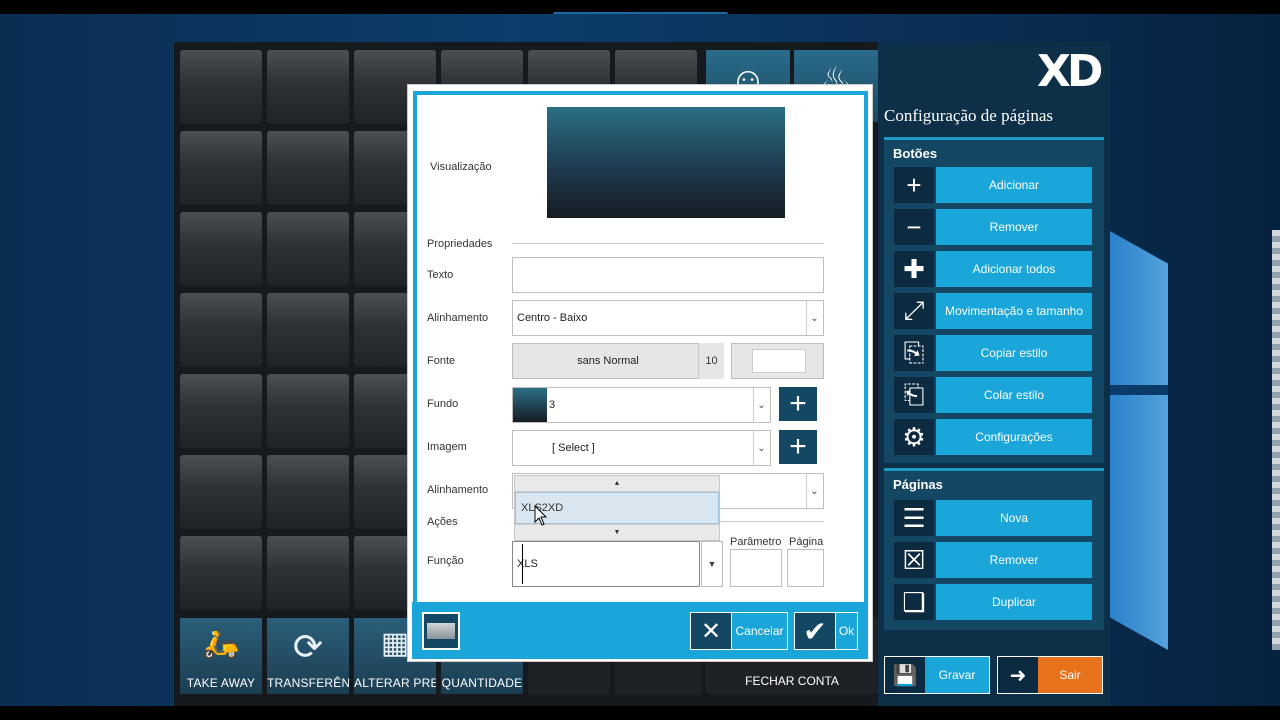 Image resolution: width=1280 pixels, height=720 pixels. I want to click on alinhamento-select: Centro - Baixo, so click(668, 318).